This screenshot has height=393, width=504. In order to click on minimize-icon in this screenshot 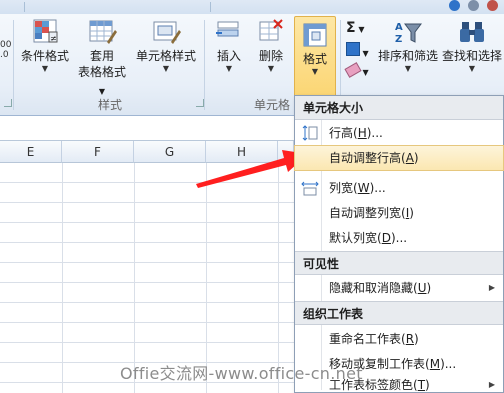, I will do `click(473, 5)`.